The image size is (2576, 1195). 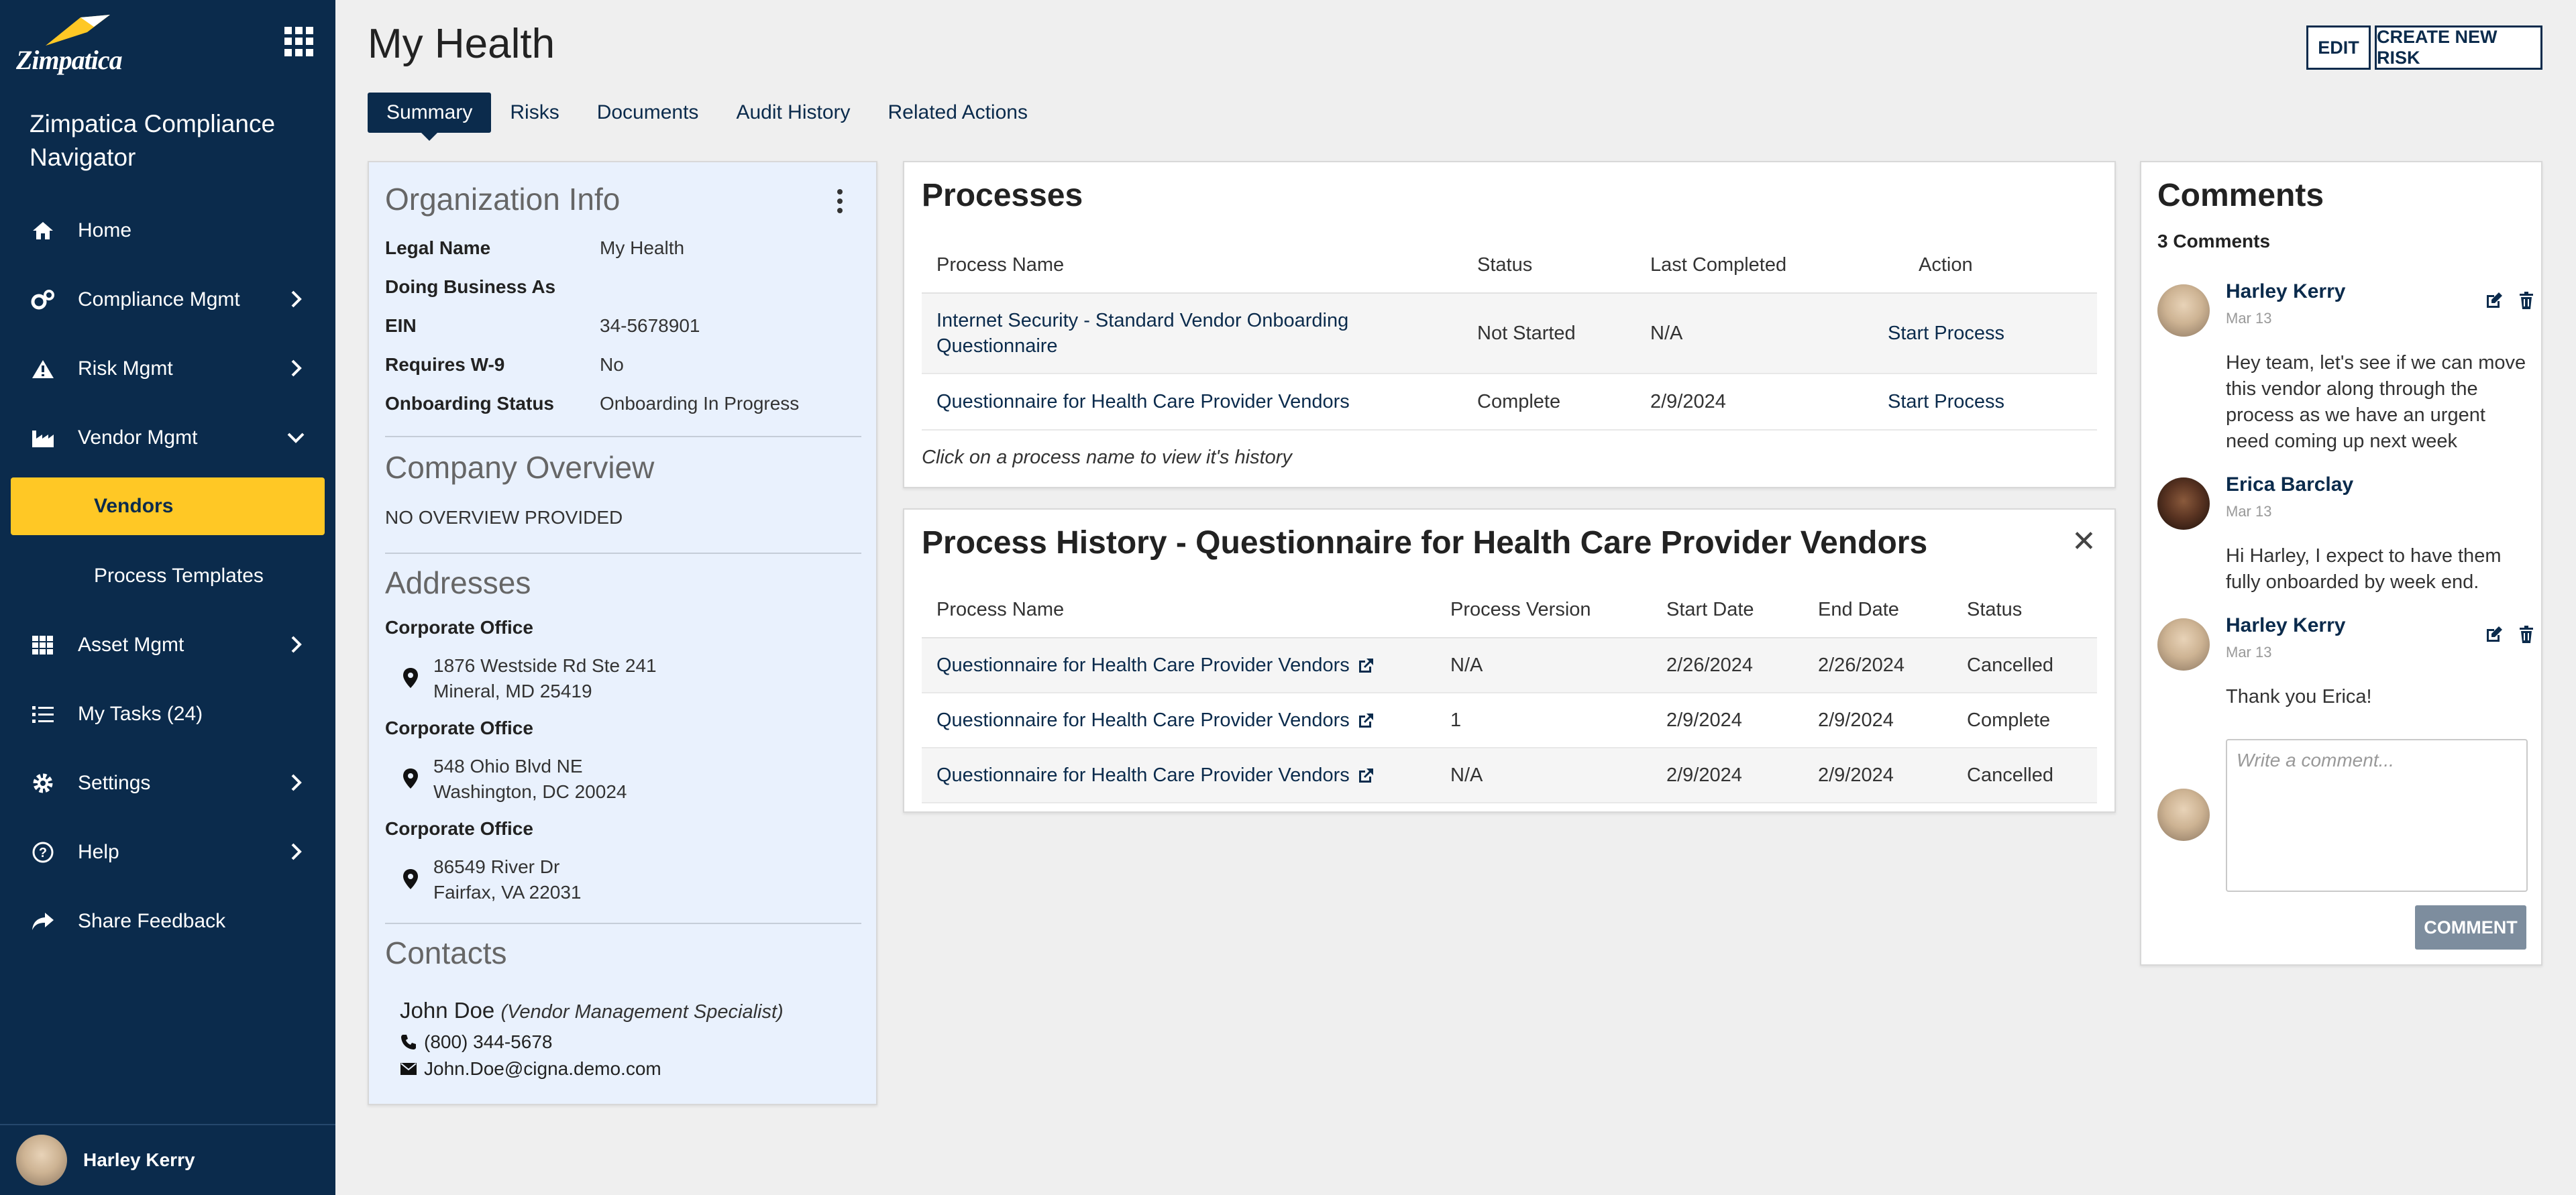 What do you see at coordinates (793, 113) in the screenshot?
I see `tab-audit-history: Audit History` at bounding box center [793, 113].